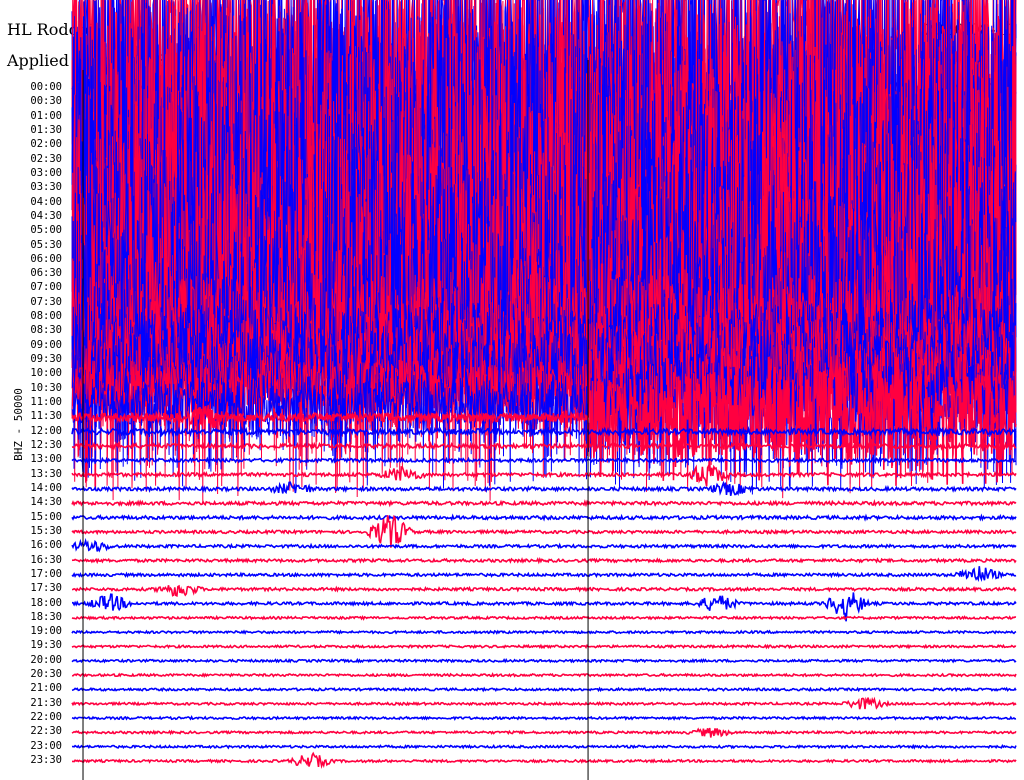 The width and height of the screenshot is (1024, 780). I want to click on trace-2000, so click(544, 660).